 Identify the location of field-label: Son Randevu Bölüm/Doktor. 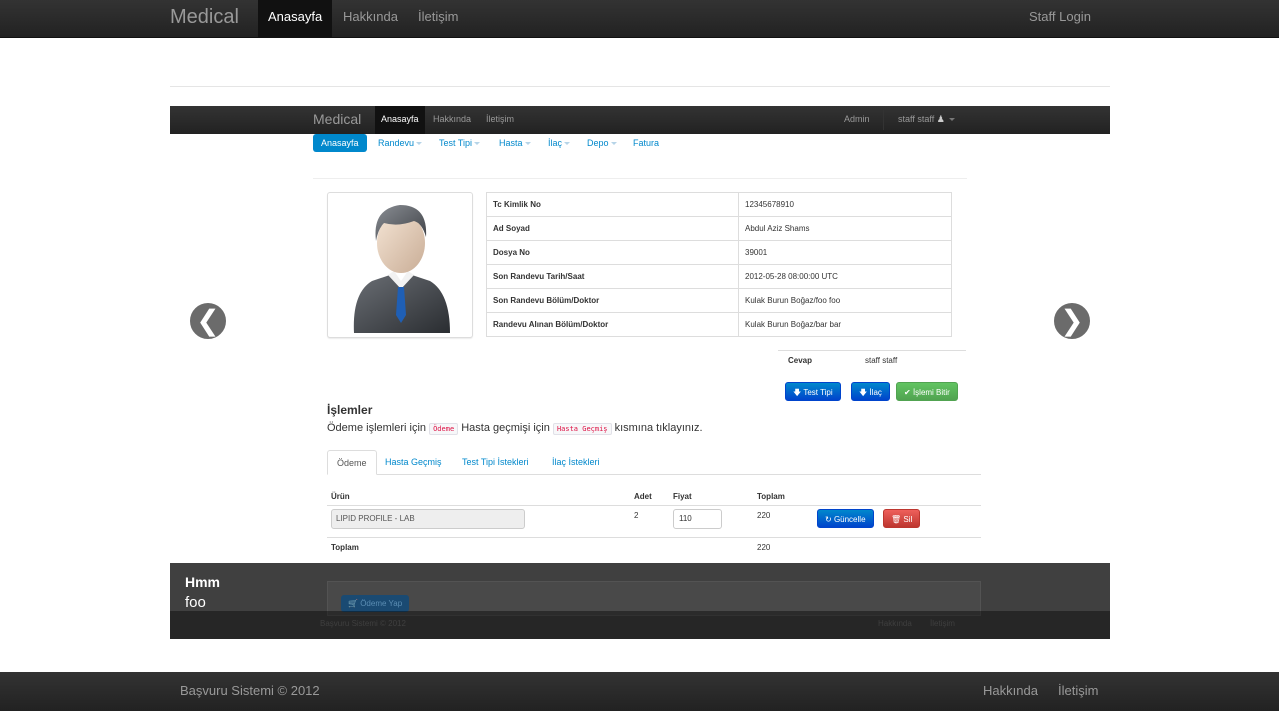
(612, 300).